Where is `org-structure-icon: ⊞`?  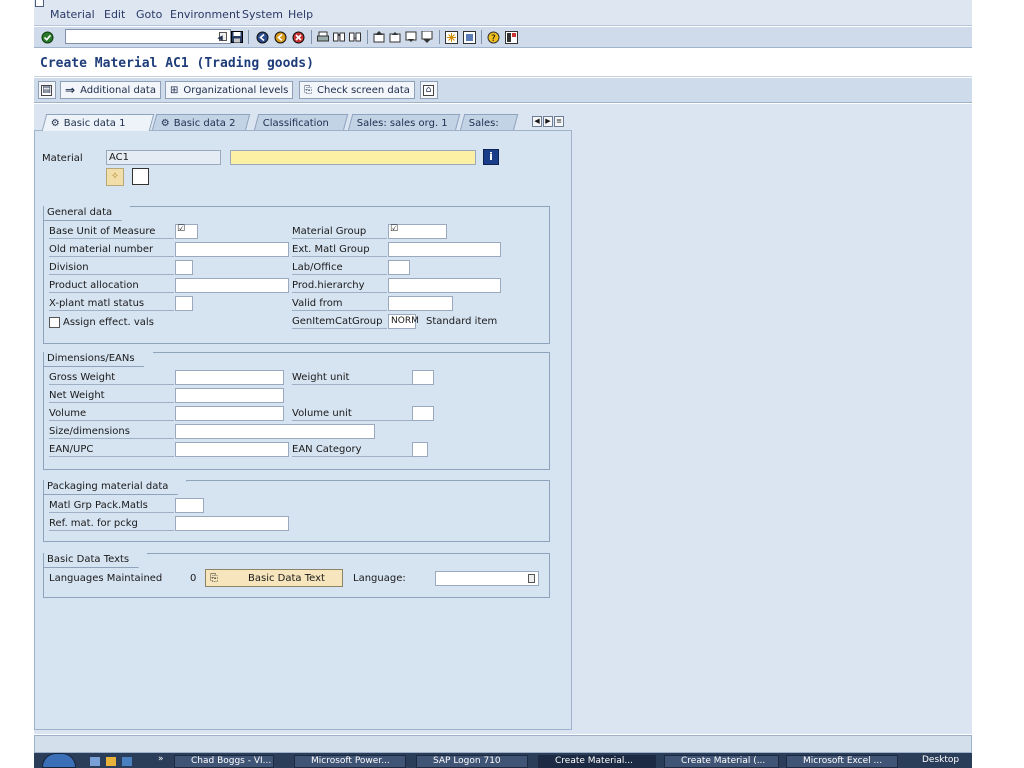 org-structure-icon: ⊞ is located at coordinates (174, 90).